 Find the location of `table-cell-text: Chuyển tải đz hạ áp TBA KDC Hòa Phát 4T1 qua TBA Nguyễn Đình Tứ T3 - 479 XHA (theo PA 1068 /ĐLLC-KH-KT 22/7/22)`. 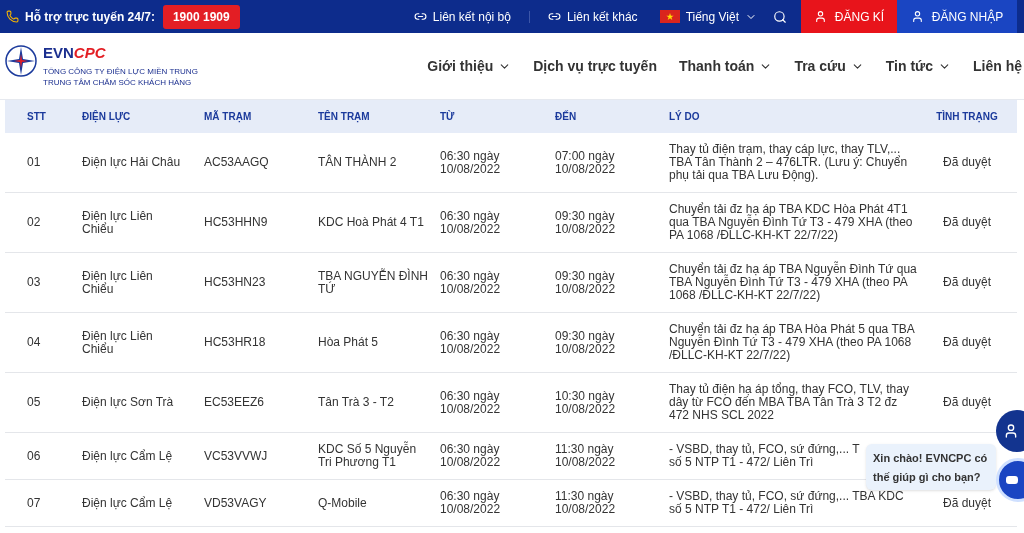

table-cell-text: Chuyển tải đz hạ áp TBA KDC Hòa Phát 4T1 qua TBA Nguyễn Đình Tứ T3 - 479 XHA (theo PA 1068 /ĐLLC-KH-KT 22/7/22) is located at coordinates (791, 222).